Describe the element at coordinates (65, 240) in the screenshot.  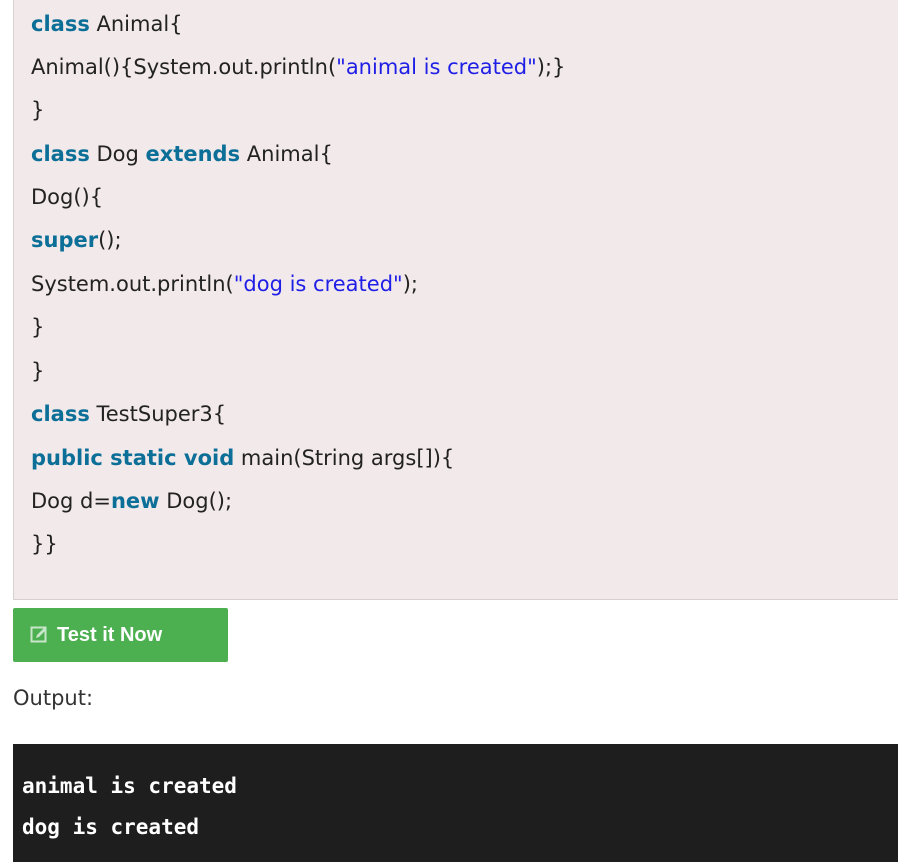
I see `code-keyword: super` at that location.